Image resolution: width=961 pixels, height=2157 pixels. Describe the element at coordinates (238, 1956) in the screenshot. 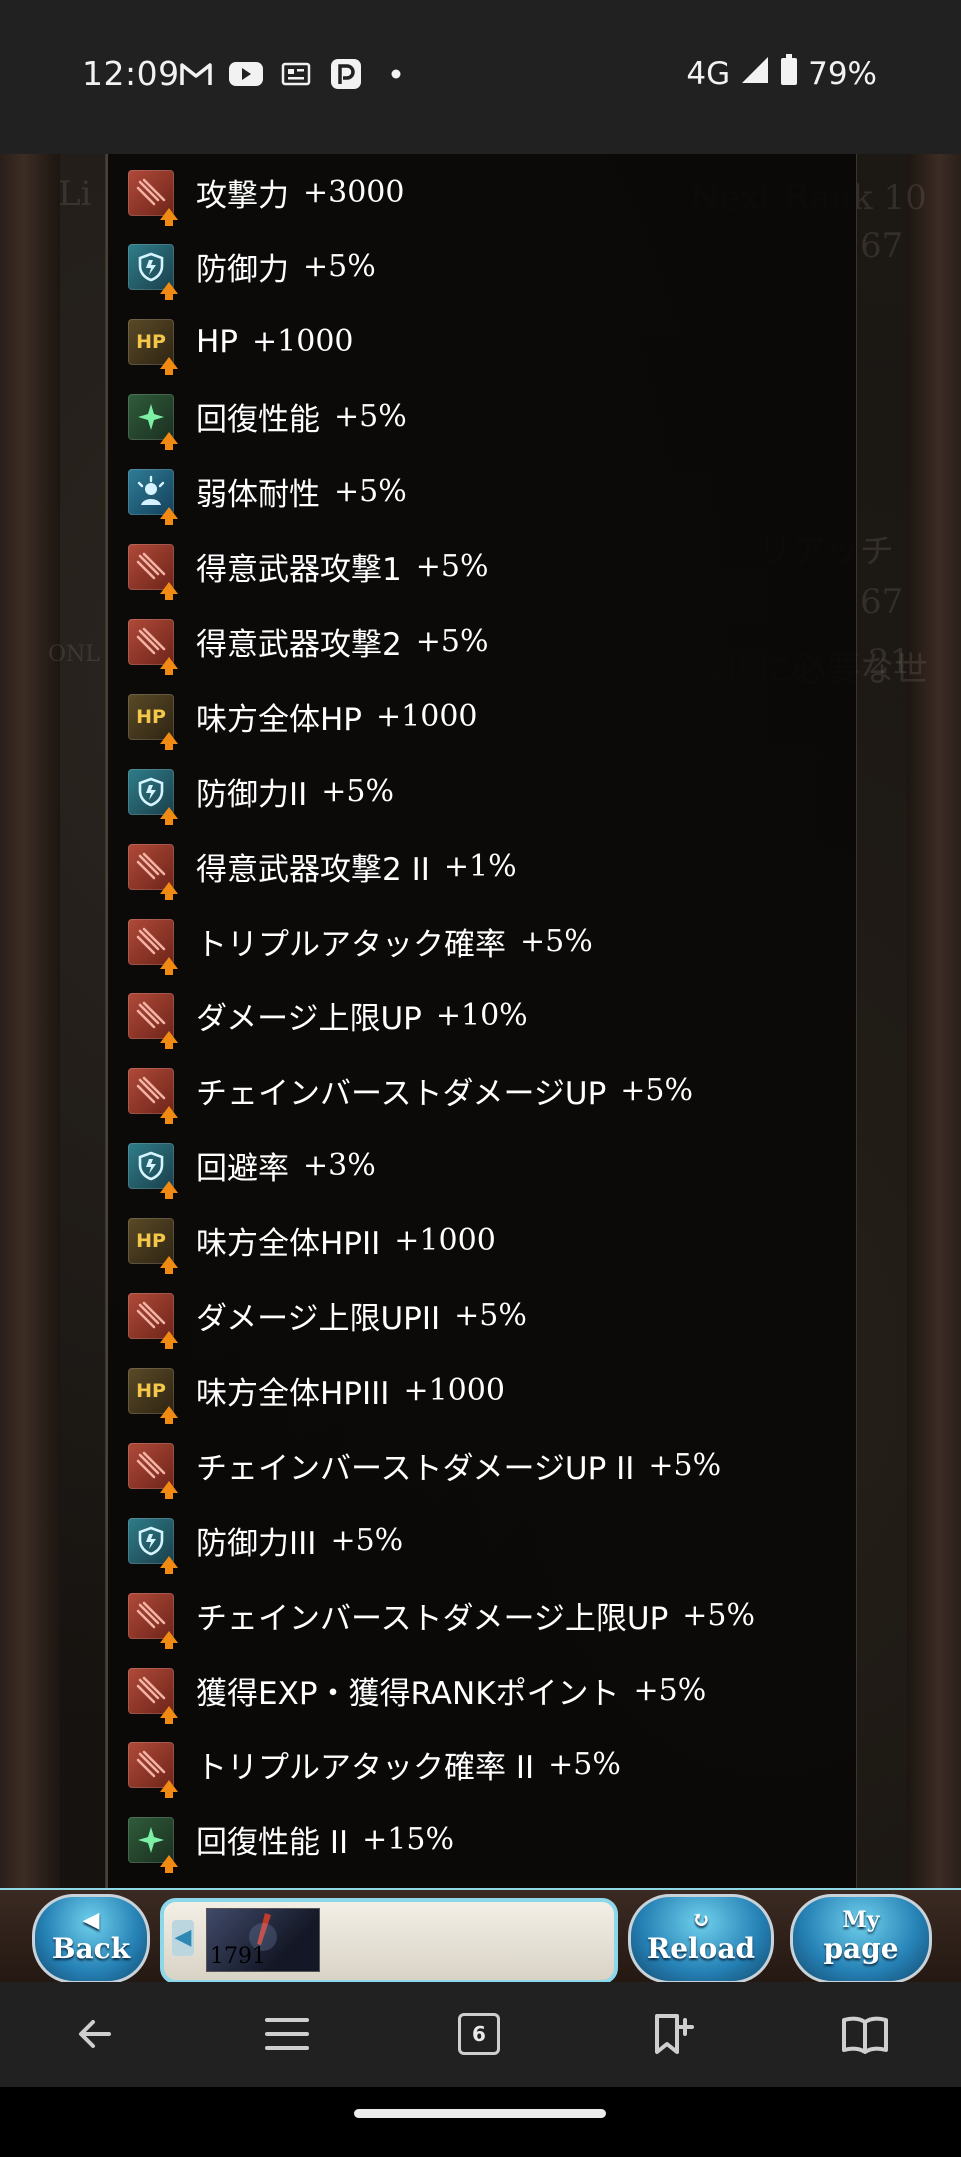

I see `item-count: 1791` at that location.